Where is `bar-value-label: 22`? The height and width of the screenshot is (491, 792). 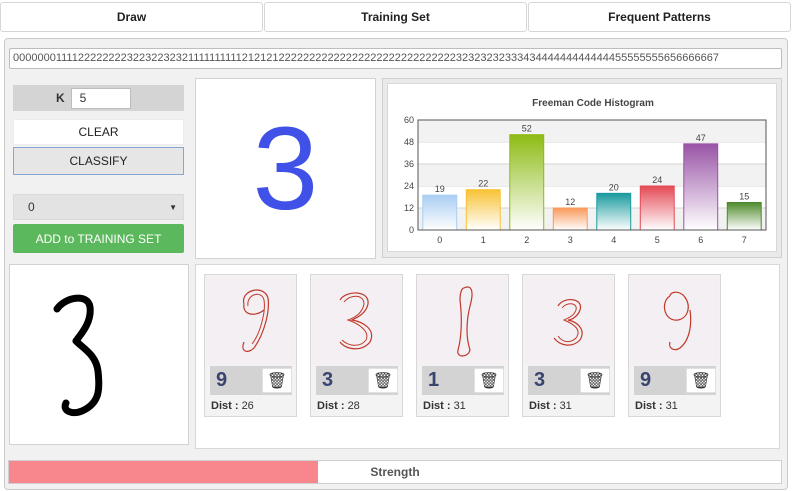 bar-value-label: 22 is located at coordinates (483, 184).